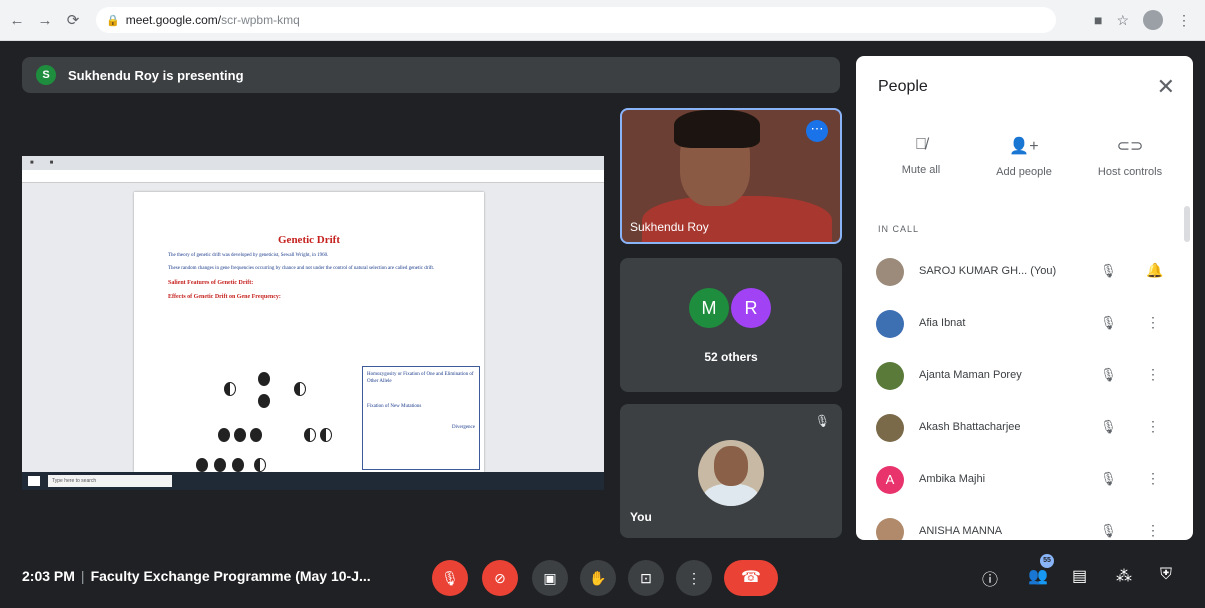  What do you see at coordinates (450, 578) in the screenshot?
I see `mic-off-button: 🎙` at bounding box center [450, 578].